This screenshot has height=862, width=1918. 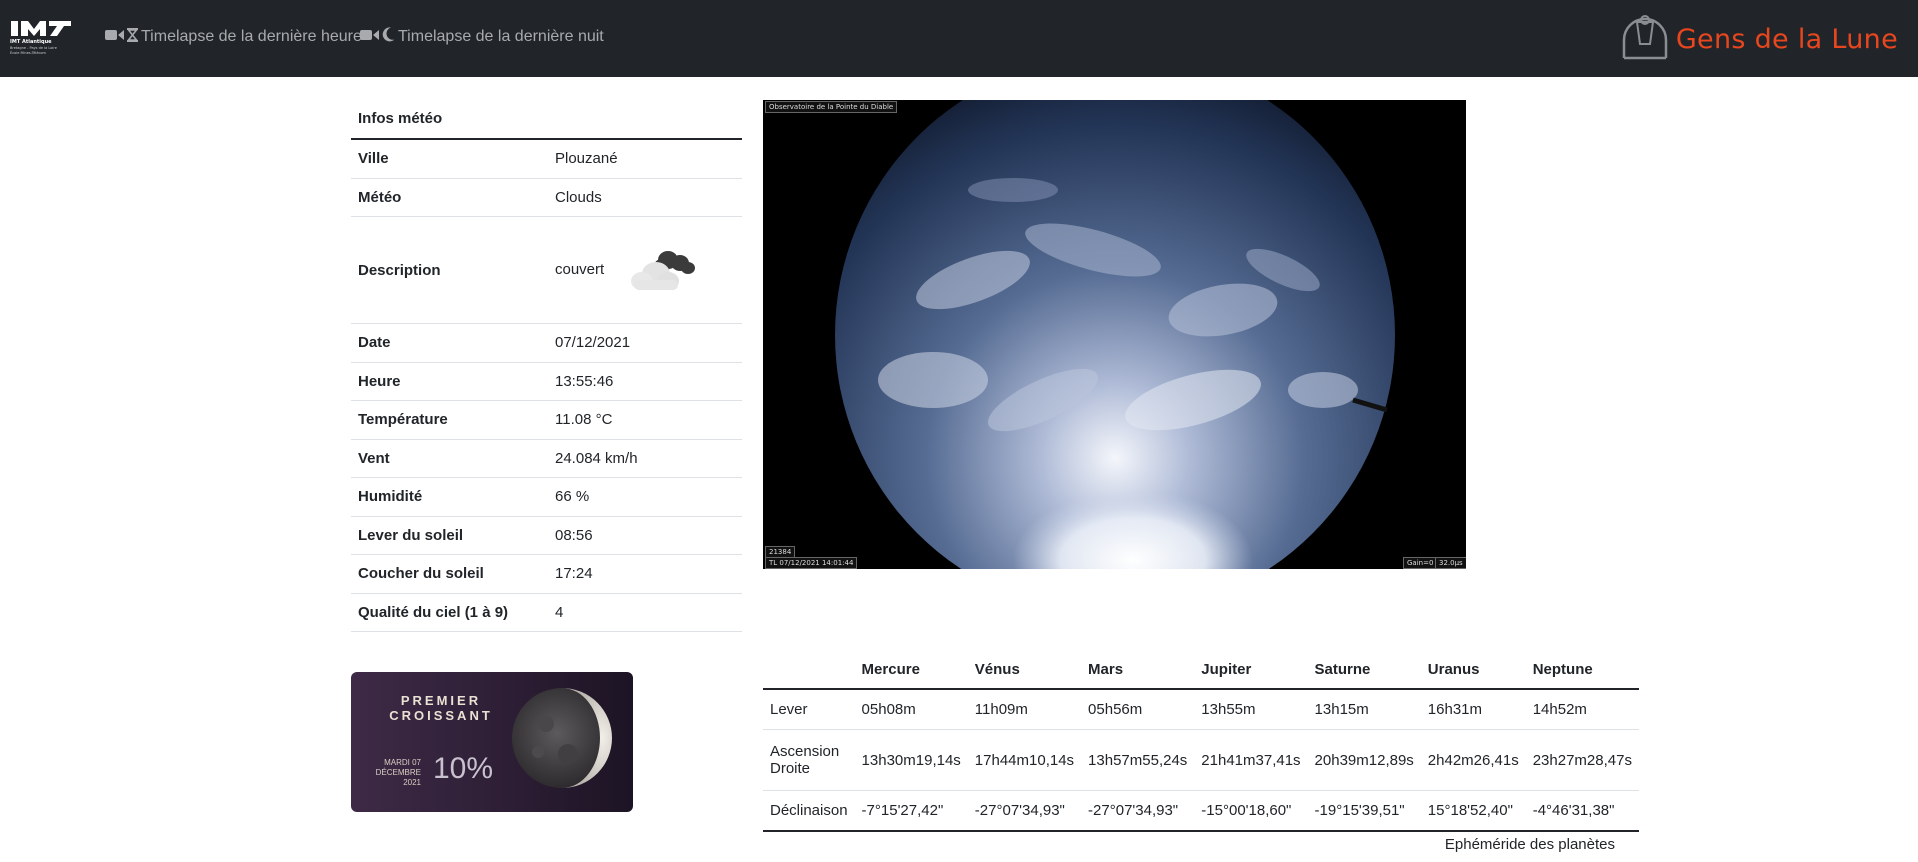 What do you see at coordinates (449, 574) in the screenshot?
I see `weather-key: Coucher du soleil` at bounding box center [449, 574].